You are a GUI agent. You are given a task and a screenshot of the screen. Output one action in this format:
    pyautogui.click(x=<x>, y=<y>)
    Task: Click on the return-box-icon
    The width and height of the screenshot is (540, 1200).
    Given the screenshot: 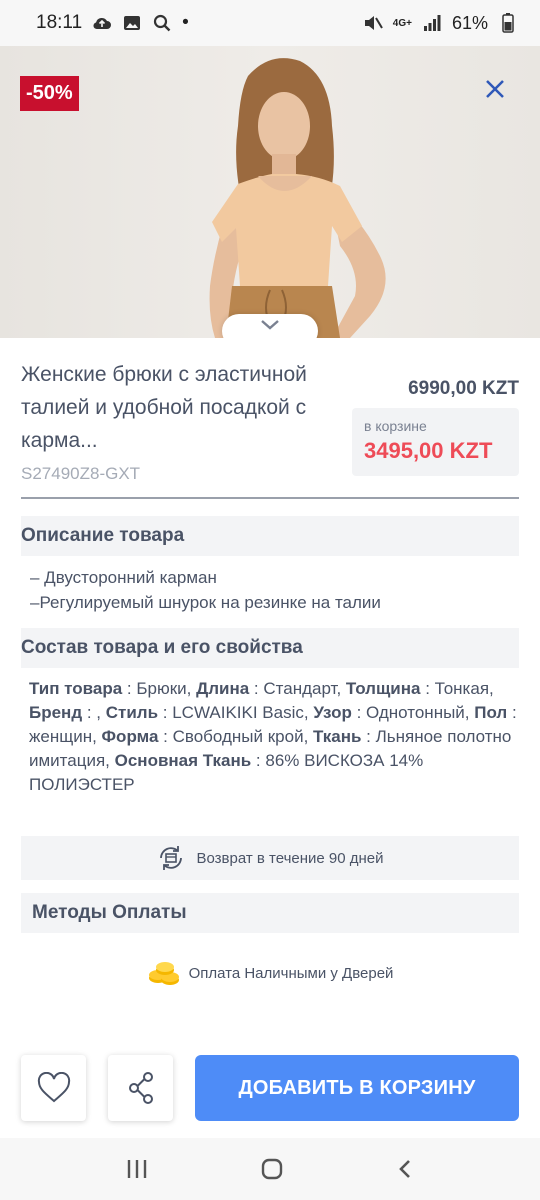 What is the action you would take?
    pyautogui.click(x=171, y=858)
    